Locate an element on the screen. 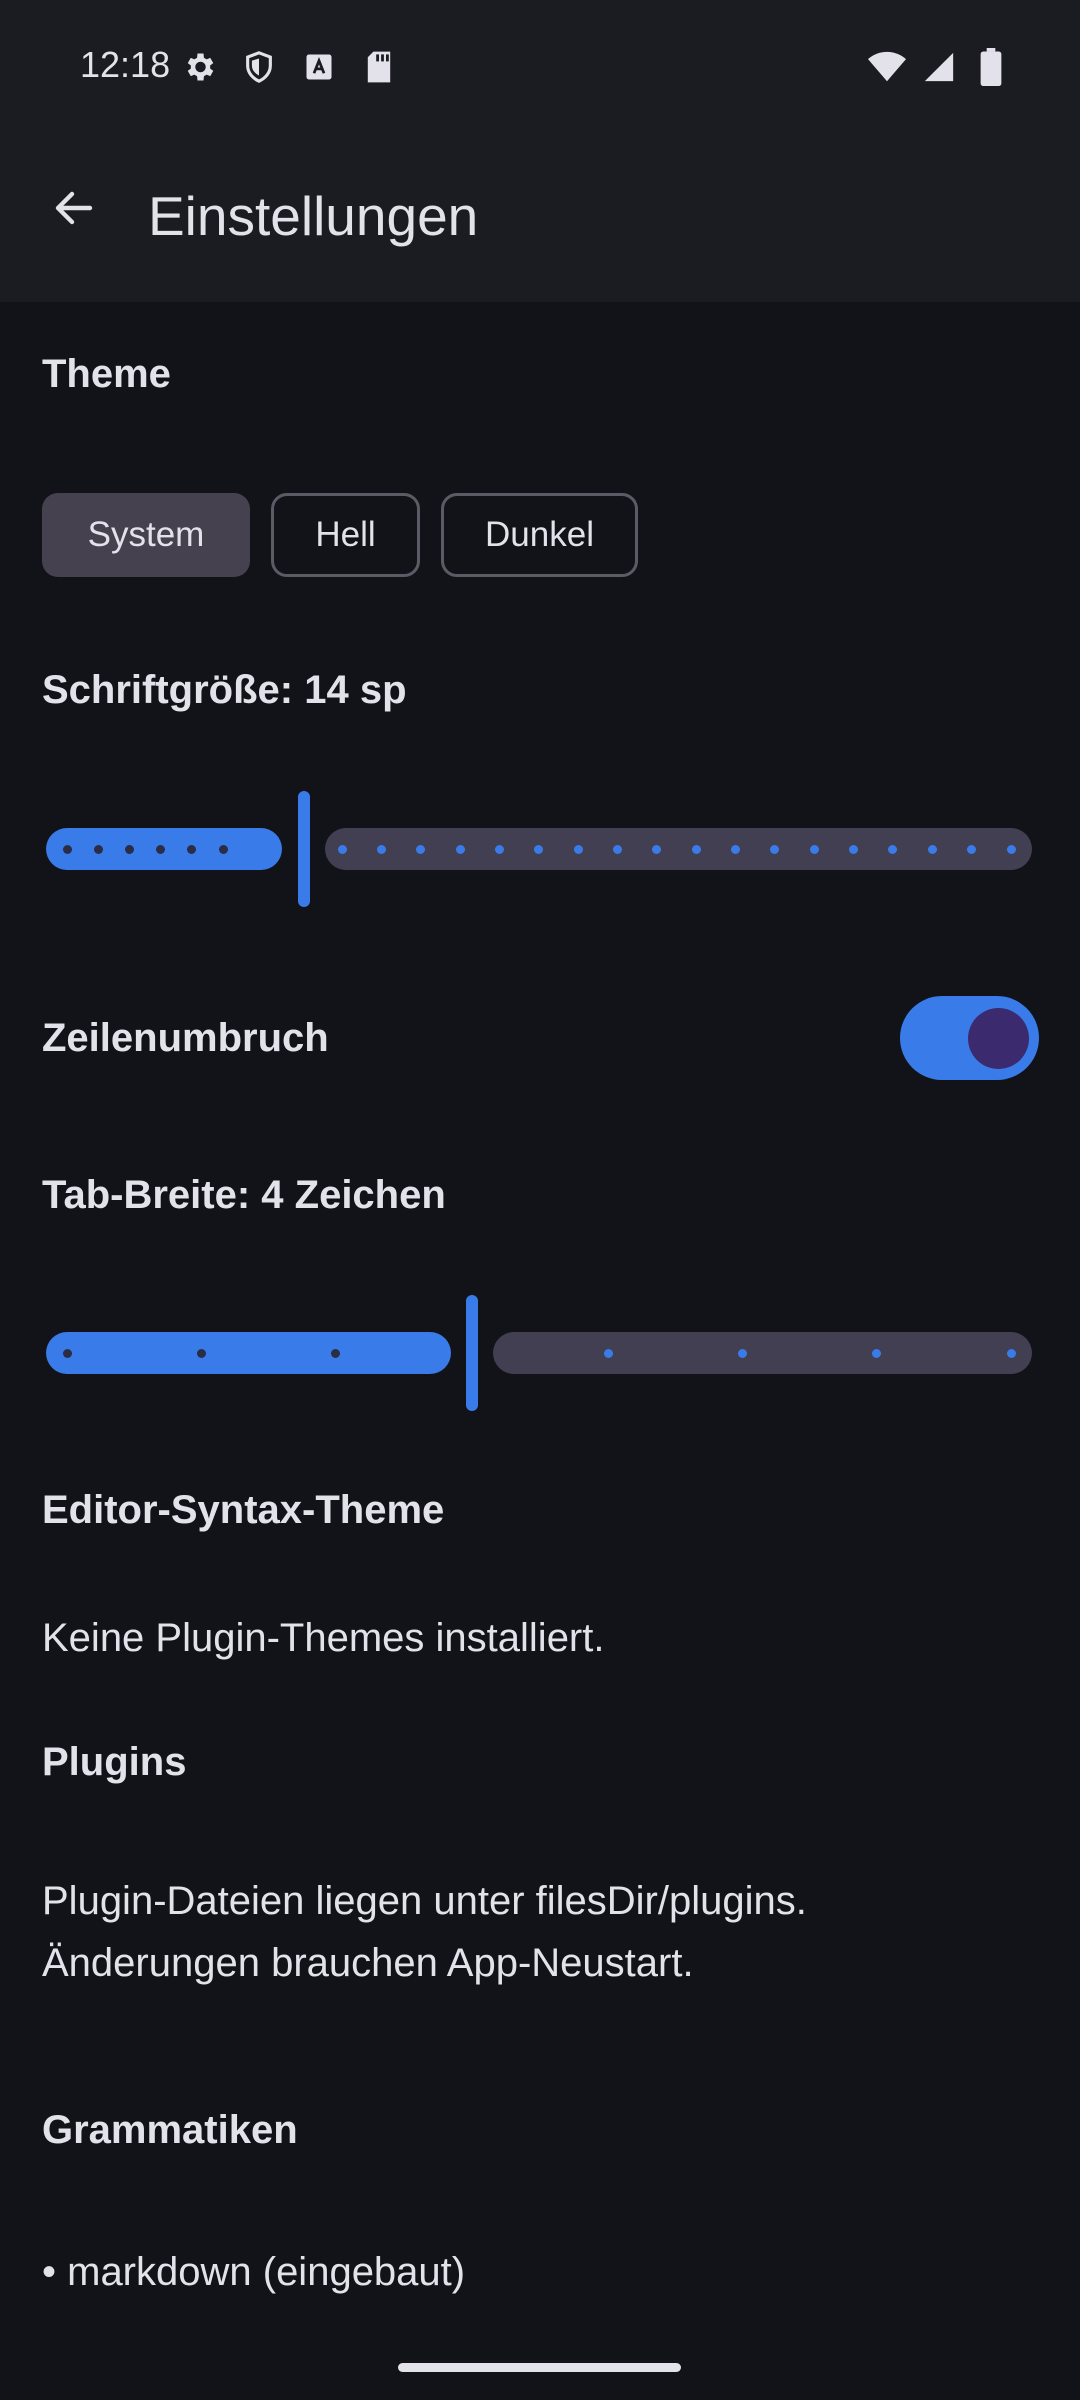 This screenshot has height=2400, width=1080. tab-width-slider-active-track is located at coordinates (248, 1353).